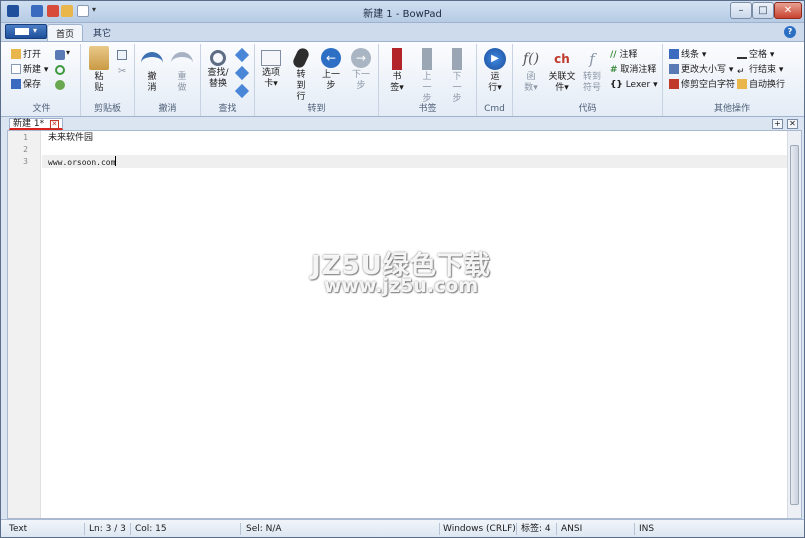 The height and width of the screenshot is (538, 805). I want to click on tab-home: 首页, so click(65, 32).